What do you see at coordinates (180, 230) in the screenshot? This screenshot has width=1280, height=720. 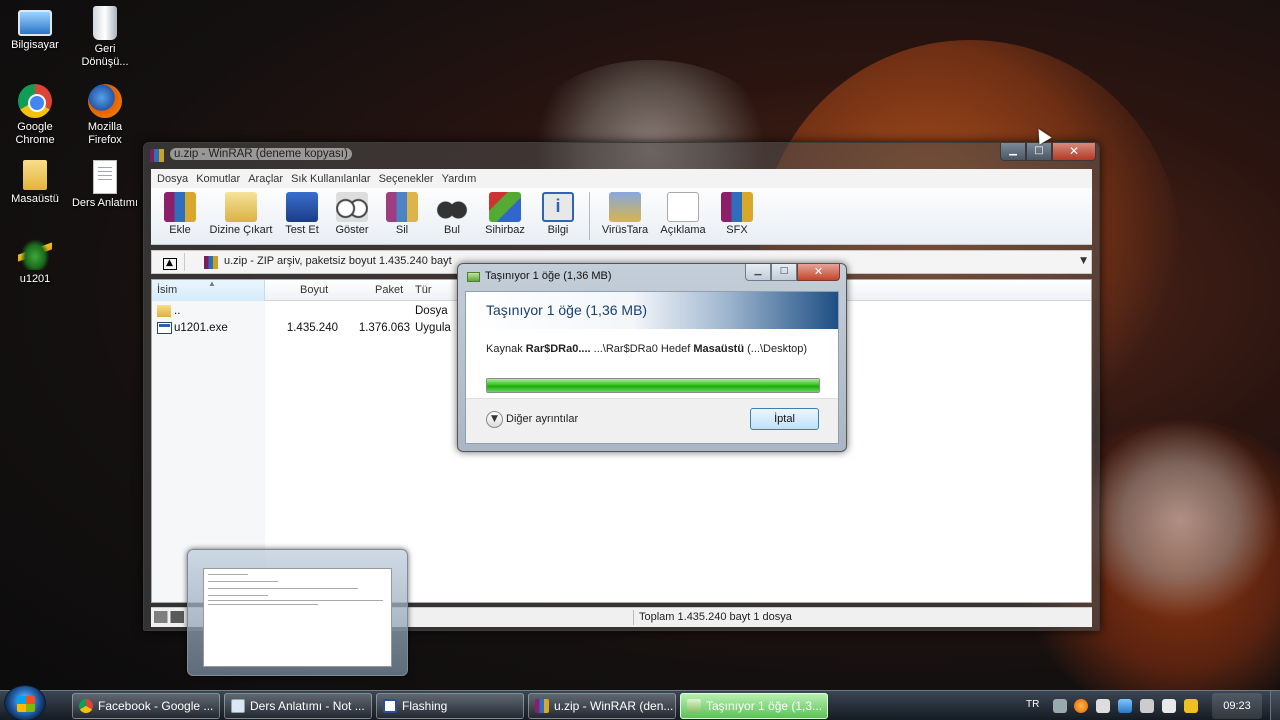 I see `toolbar-label: Ekle` at bounding box center [180, 230].